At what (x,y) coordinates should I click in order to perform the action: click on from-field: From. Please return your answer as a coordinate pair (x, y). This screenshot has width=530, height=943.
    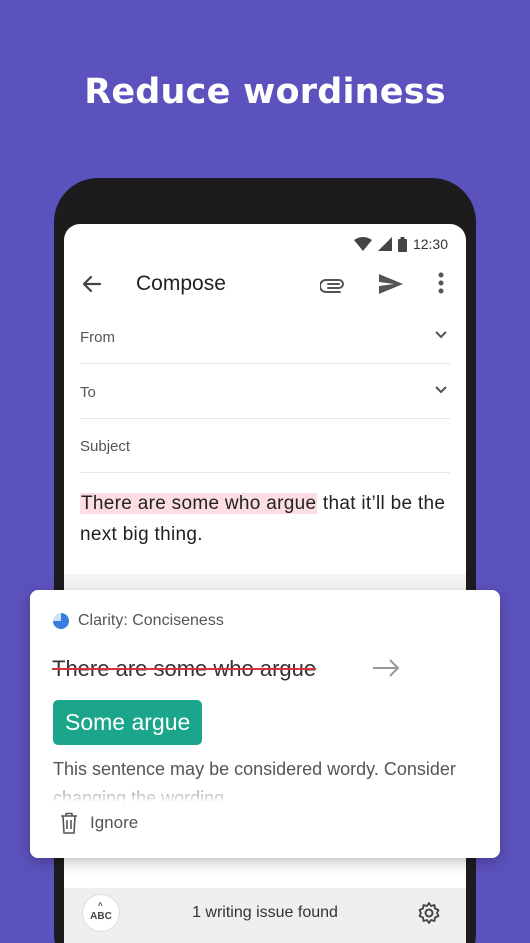
    Looking at the image, I should click on (265, 337).